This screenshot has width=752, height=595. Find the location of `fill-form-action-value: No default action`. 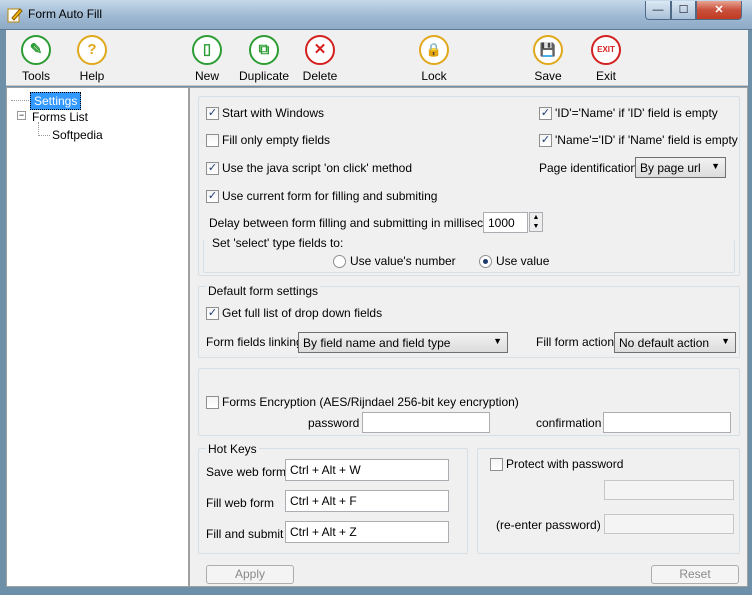

fill-form-action-value: No default action is located at coordinates (664, 343).